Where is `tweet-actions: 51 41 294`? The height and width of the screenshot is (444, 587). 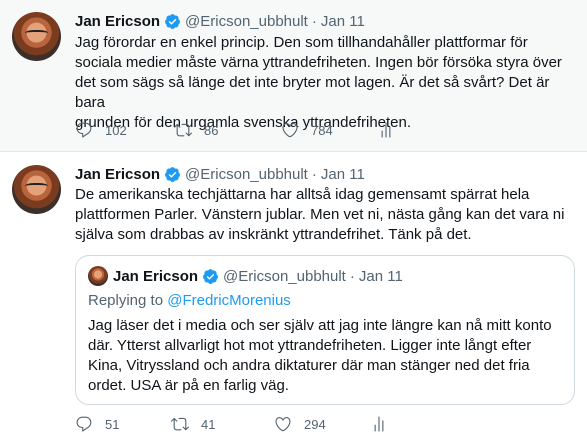 tweet-actions: 51 41 294 is located at coordinates (271, 424).